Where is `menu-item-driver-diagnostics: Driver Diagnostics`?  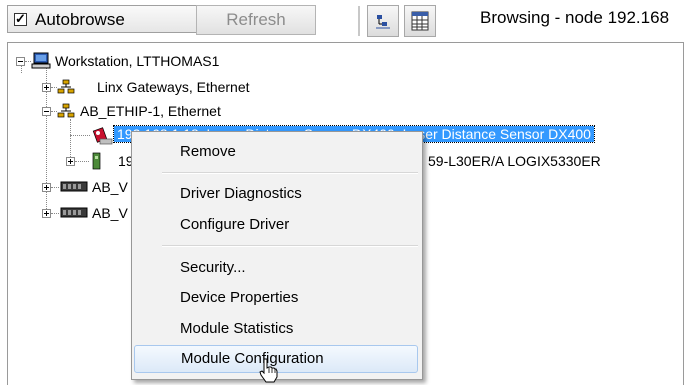
menu-item-driver-diagnostics: Driver Diagnostics is located at coordinates (276, 194).